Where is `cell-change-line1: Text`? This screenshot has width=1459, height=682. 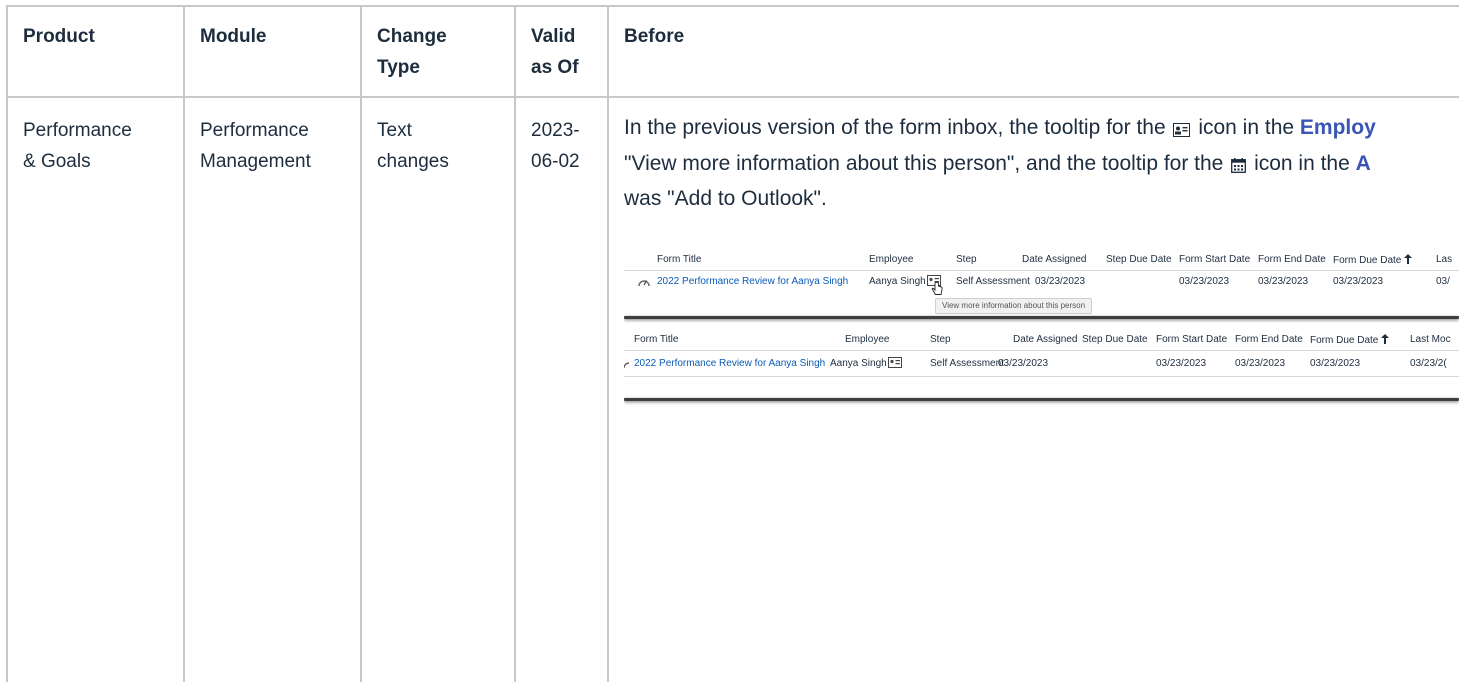 cell-change-line1: Text is located at coordinates (394, 130).